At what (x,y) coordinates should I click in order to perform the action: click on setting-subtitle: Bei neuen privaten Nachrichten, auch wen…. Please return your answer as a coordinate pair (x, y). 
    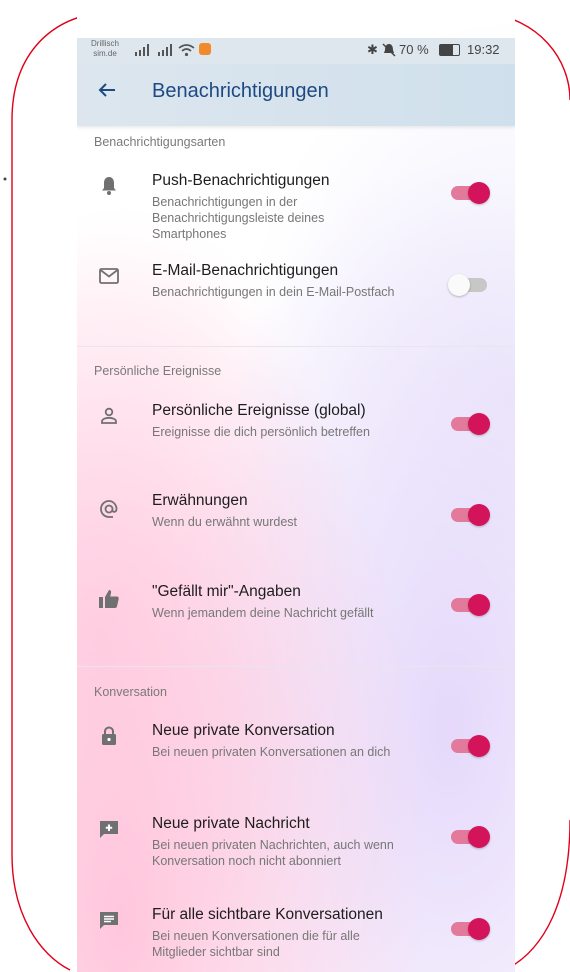
    Looking at the image, I should click on (273, 853).